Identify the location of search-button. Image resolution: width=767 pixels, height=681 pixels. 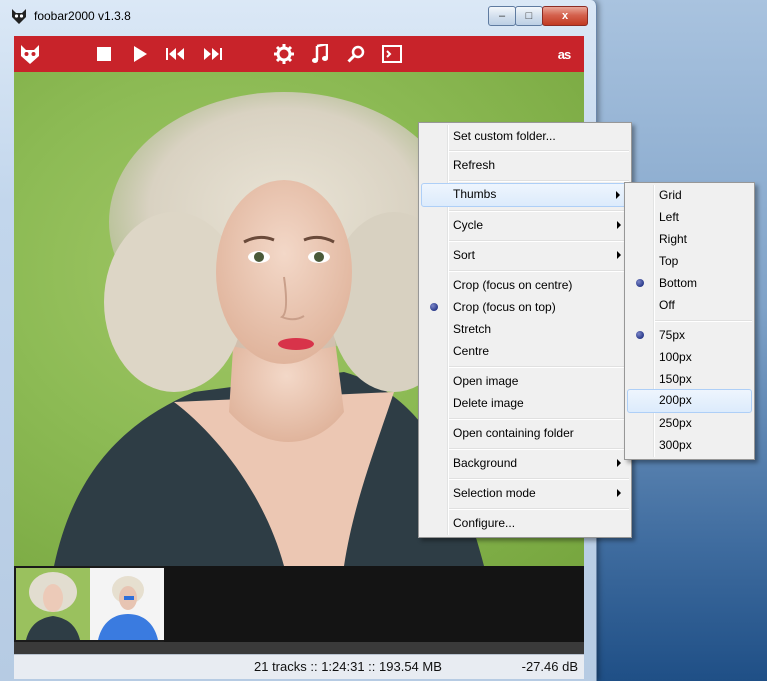
(356, 54).